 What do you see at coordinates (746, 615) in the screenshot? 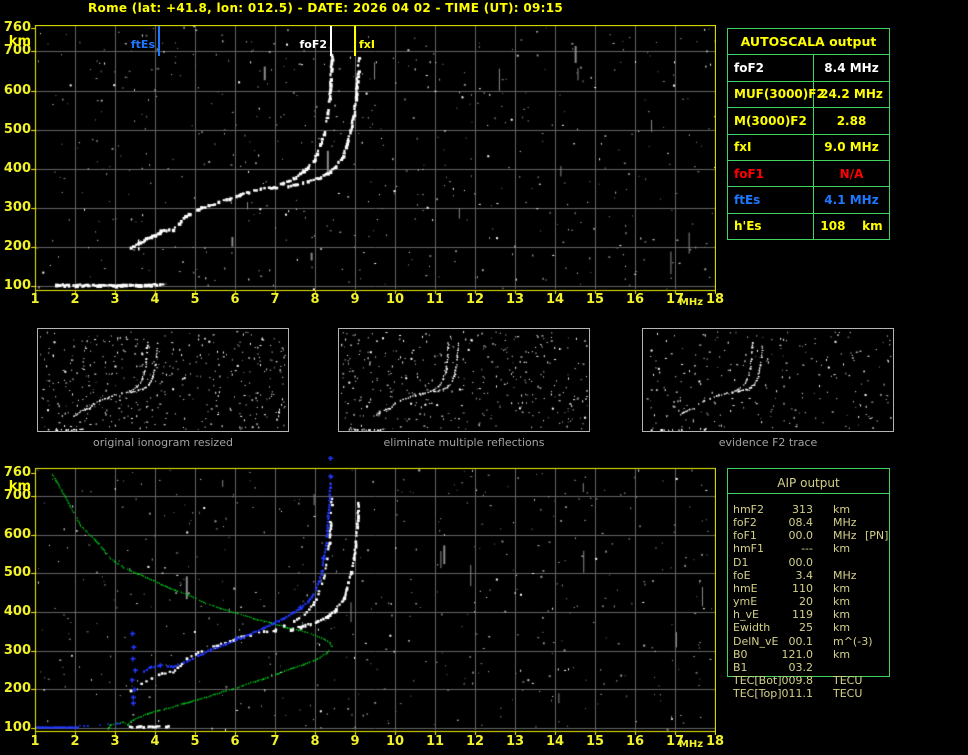
I see `aip-param-label: h_vE` at bounding box center [746, 615].